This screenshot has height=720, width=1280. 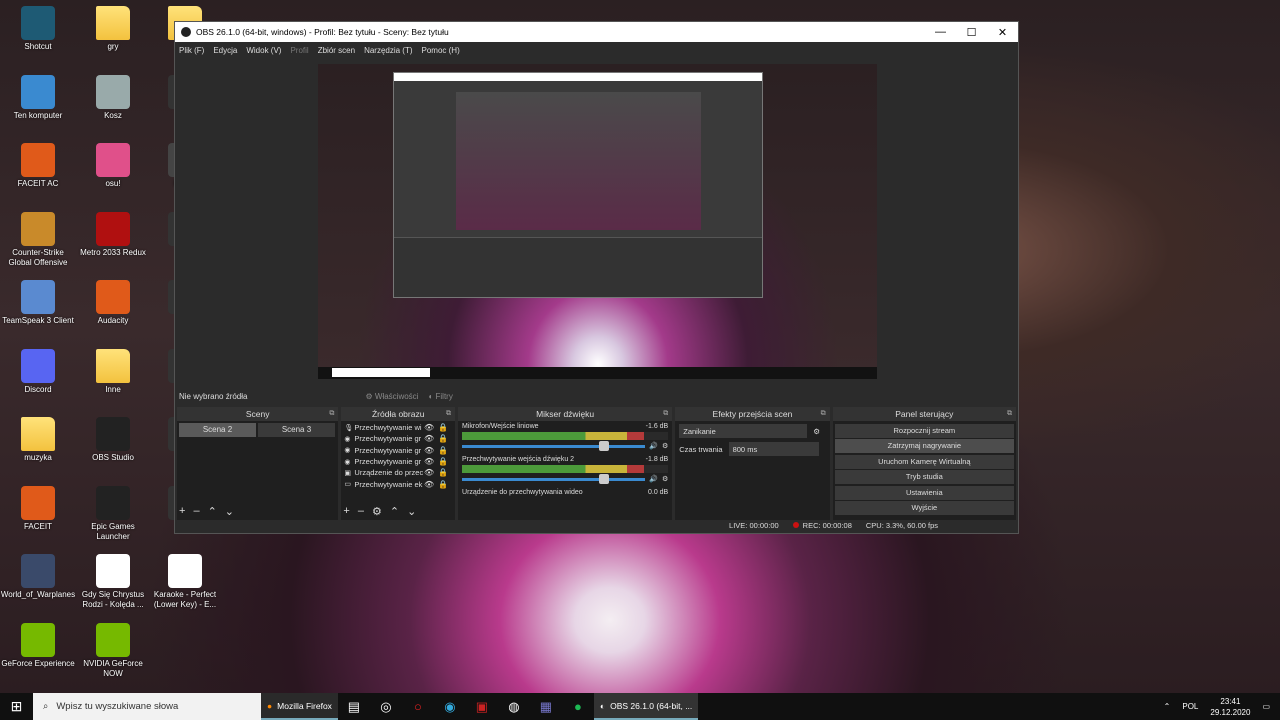 I want to click on edge-icon: ◉, so click(x=450, y=706).